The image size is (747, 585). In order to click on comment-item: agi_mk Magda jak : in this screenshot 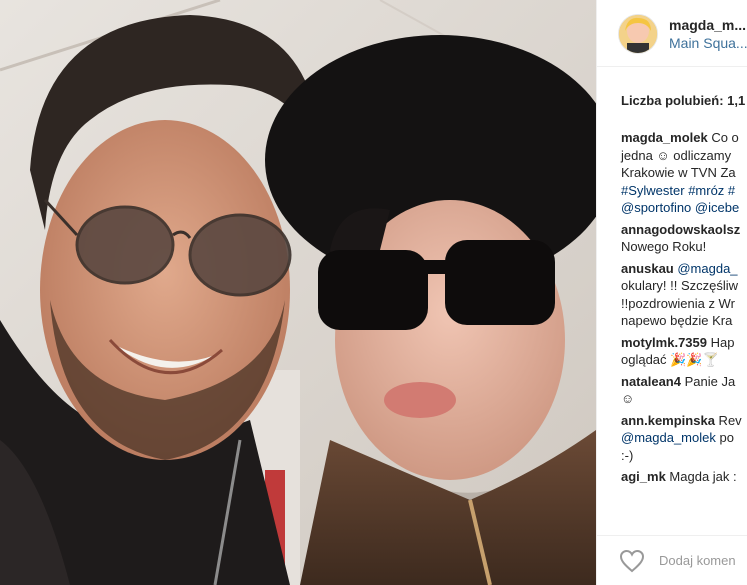, I will do `click(684, 477)`.